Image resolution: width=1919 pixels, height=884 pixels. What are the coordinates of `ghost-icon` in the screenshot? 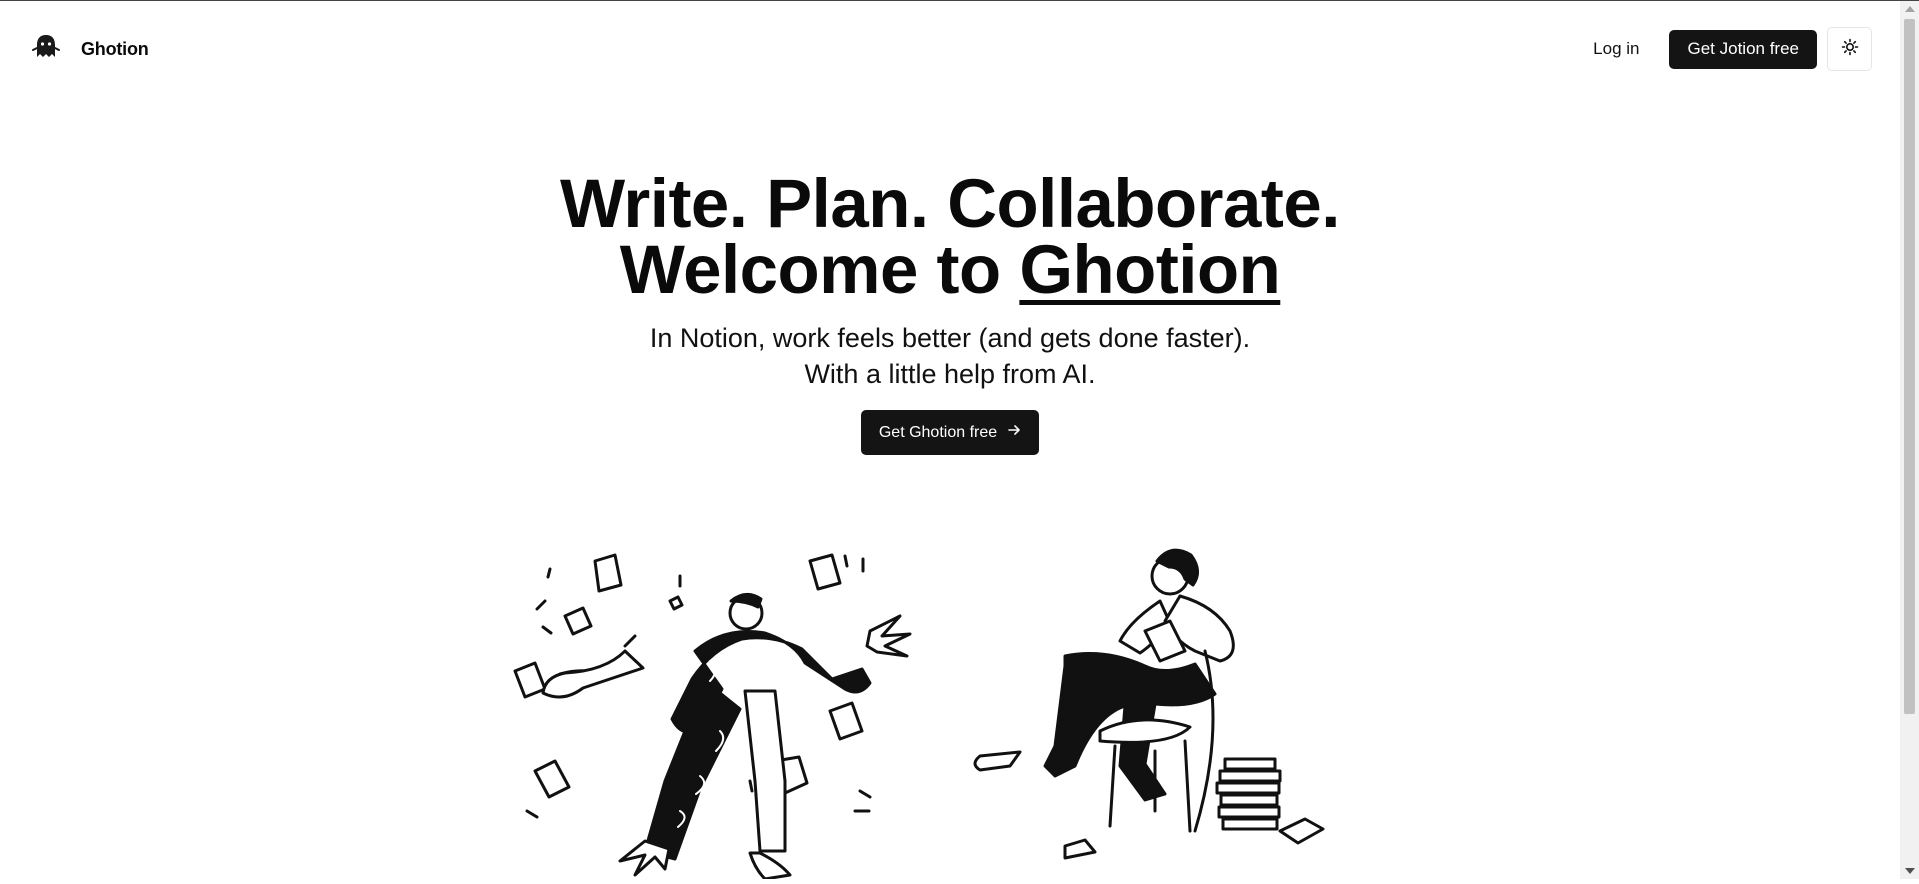 It's located at (46, 49).